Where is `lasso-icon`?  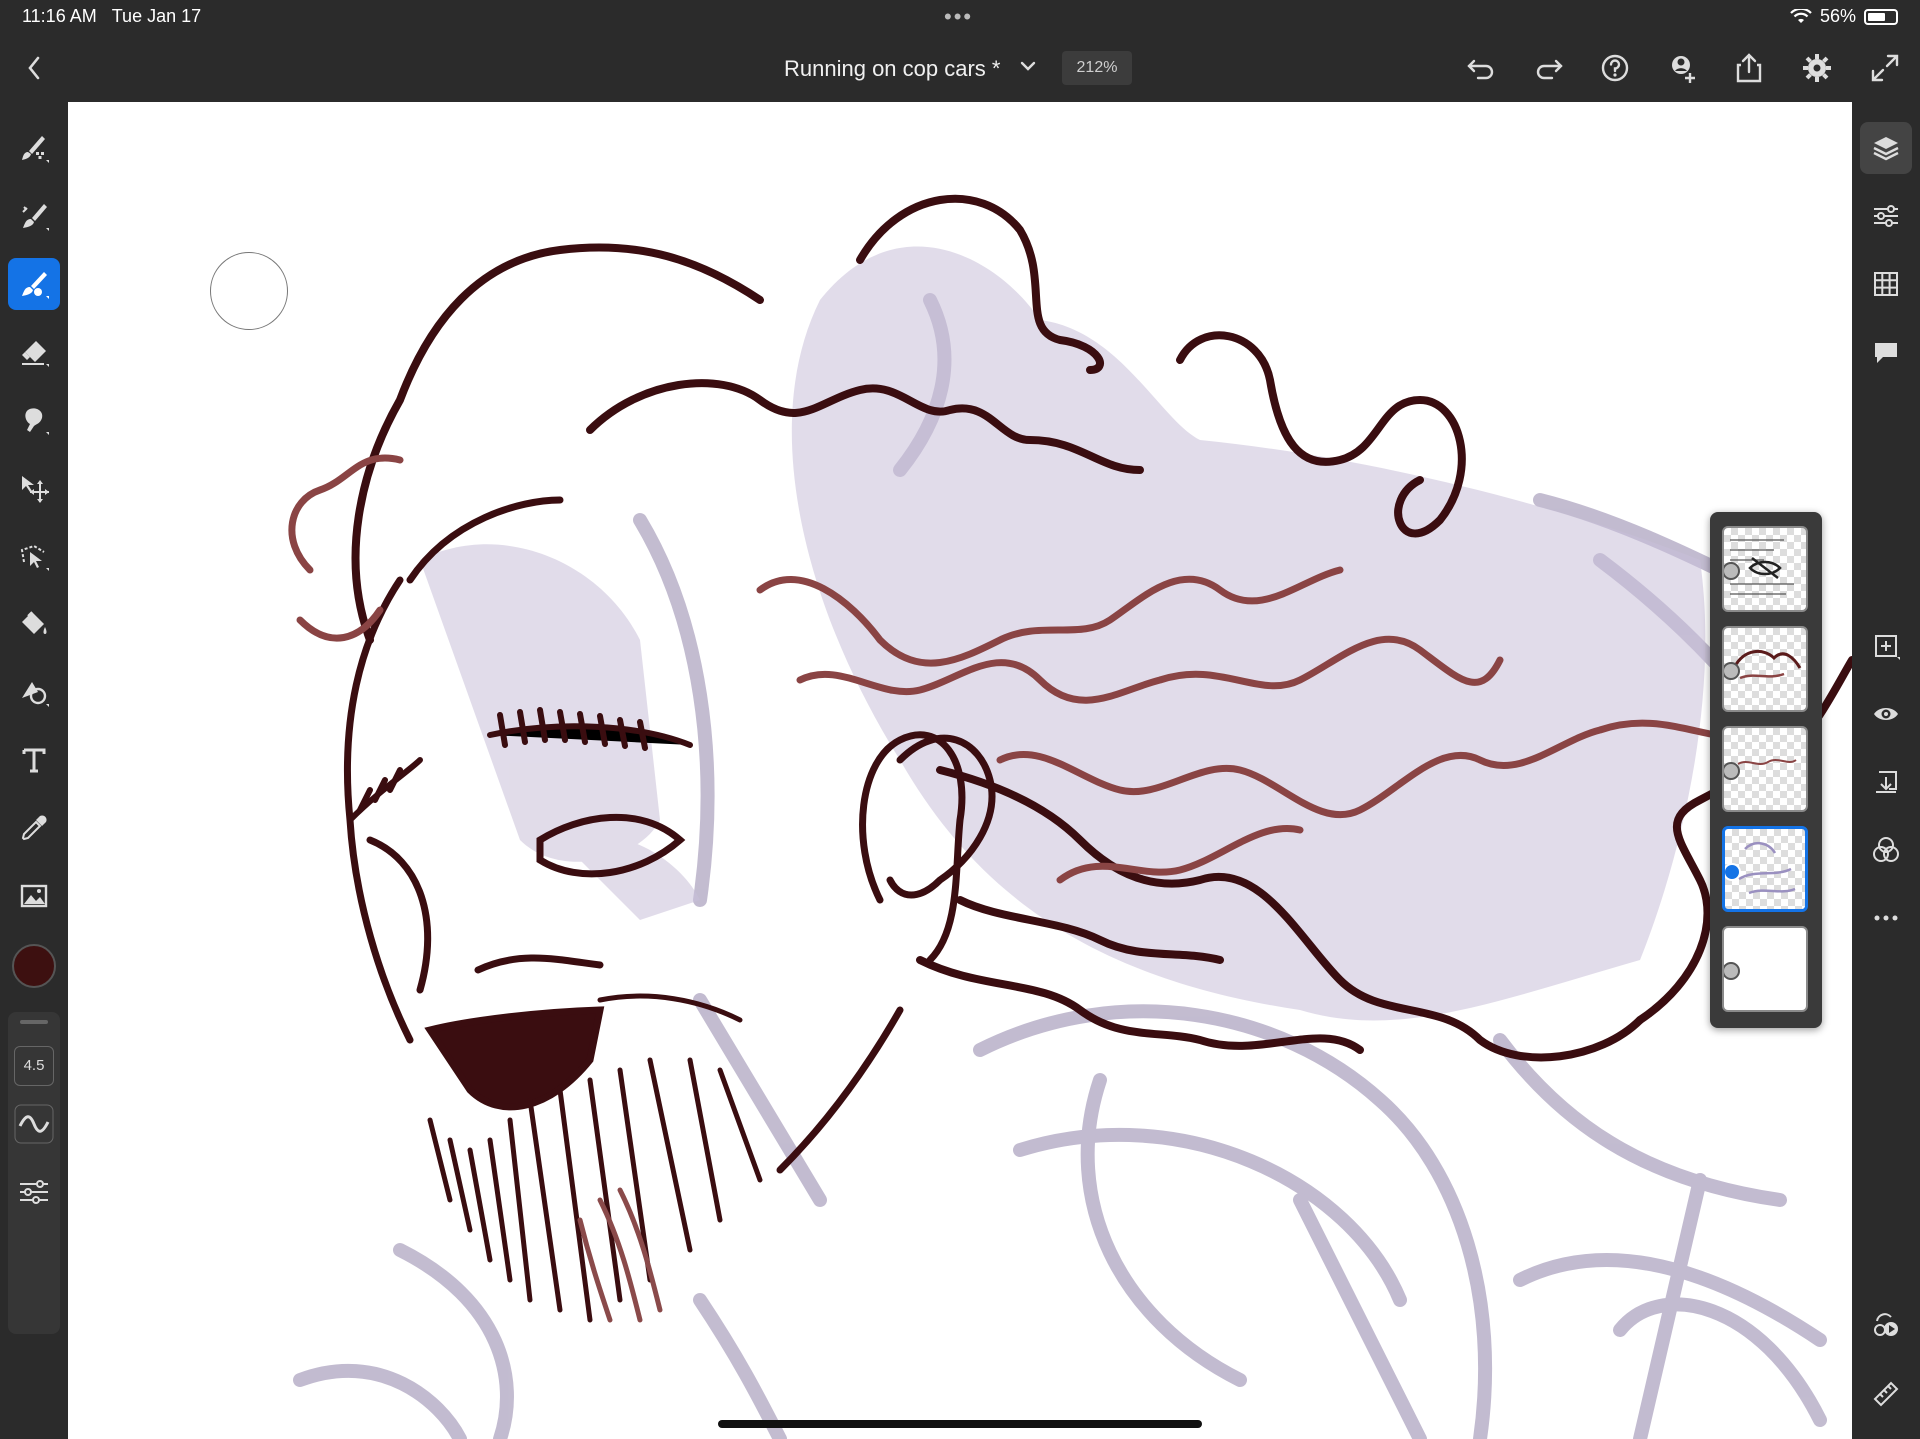 lasso-icon is located at coordinates (34, 557).